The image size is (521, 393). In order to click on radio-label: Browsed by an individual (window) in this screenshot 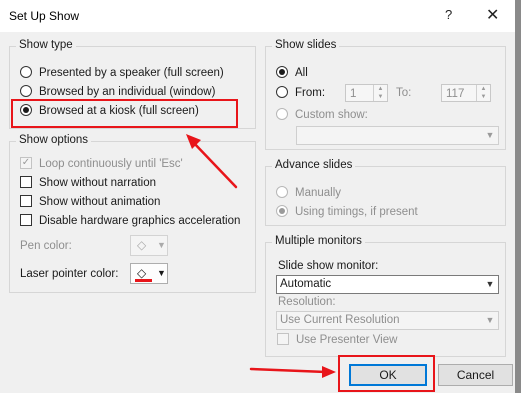, I will do `click(127, 92)`.